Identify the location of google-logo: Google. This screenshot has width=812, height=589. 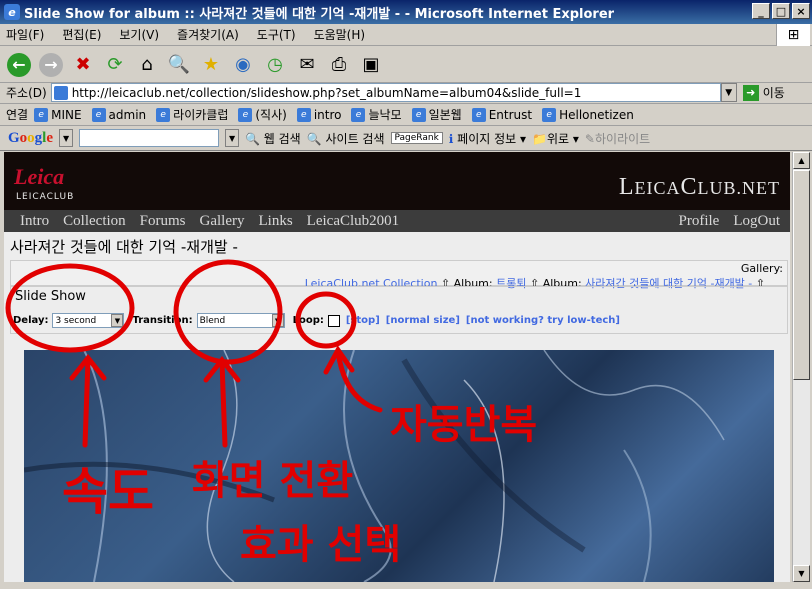
(30, 138).